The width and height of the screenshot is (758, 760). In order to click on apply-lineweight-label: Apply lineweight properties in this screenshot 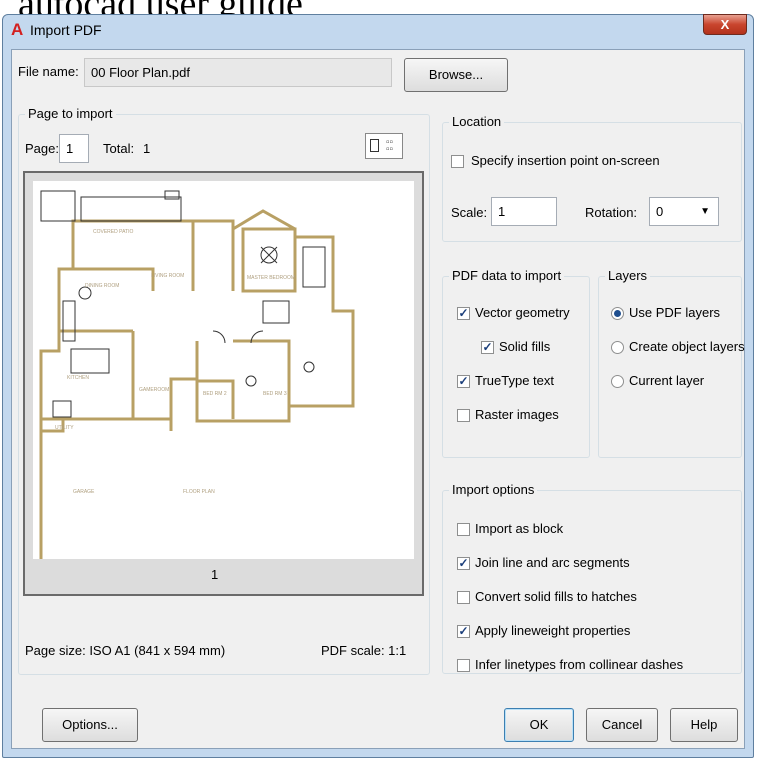, I will do `click(553, 630)`.